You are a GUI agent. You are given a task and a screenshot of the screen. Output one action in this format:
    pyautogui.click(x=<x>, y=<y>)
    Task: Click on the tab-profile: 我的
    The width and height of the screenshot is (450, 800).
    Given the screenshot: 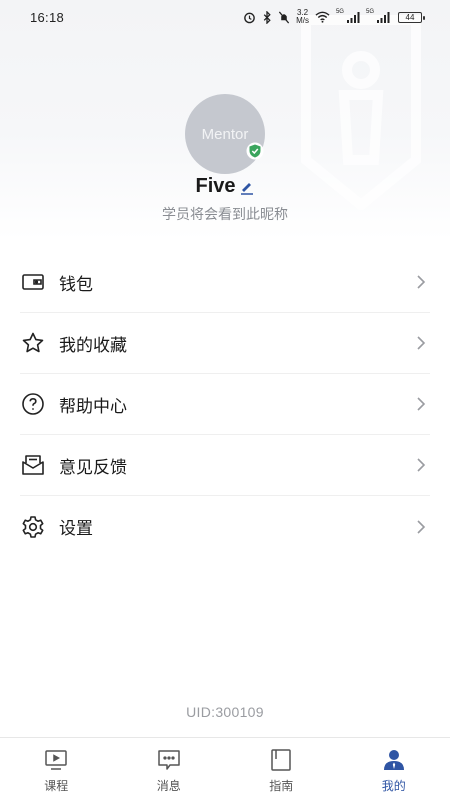 What is the action you would take?
    pyautogui.click(x=394, y=769)
    